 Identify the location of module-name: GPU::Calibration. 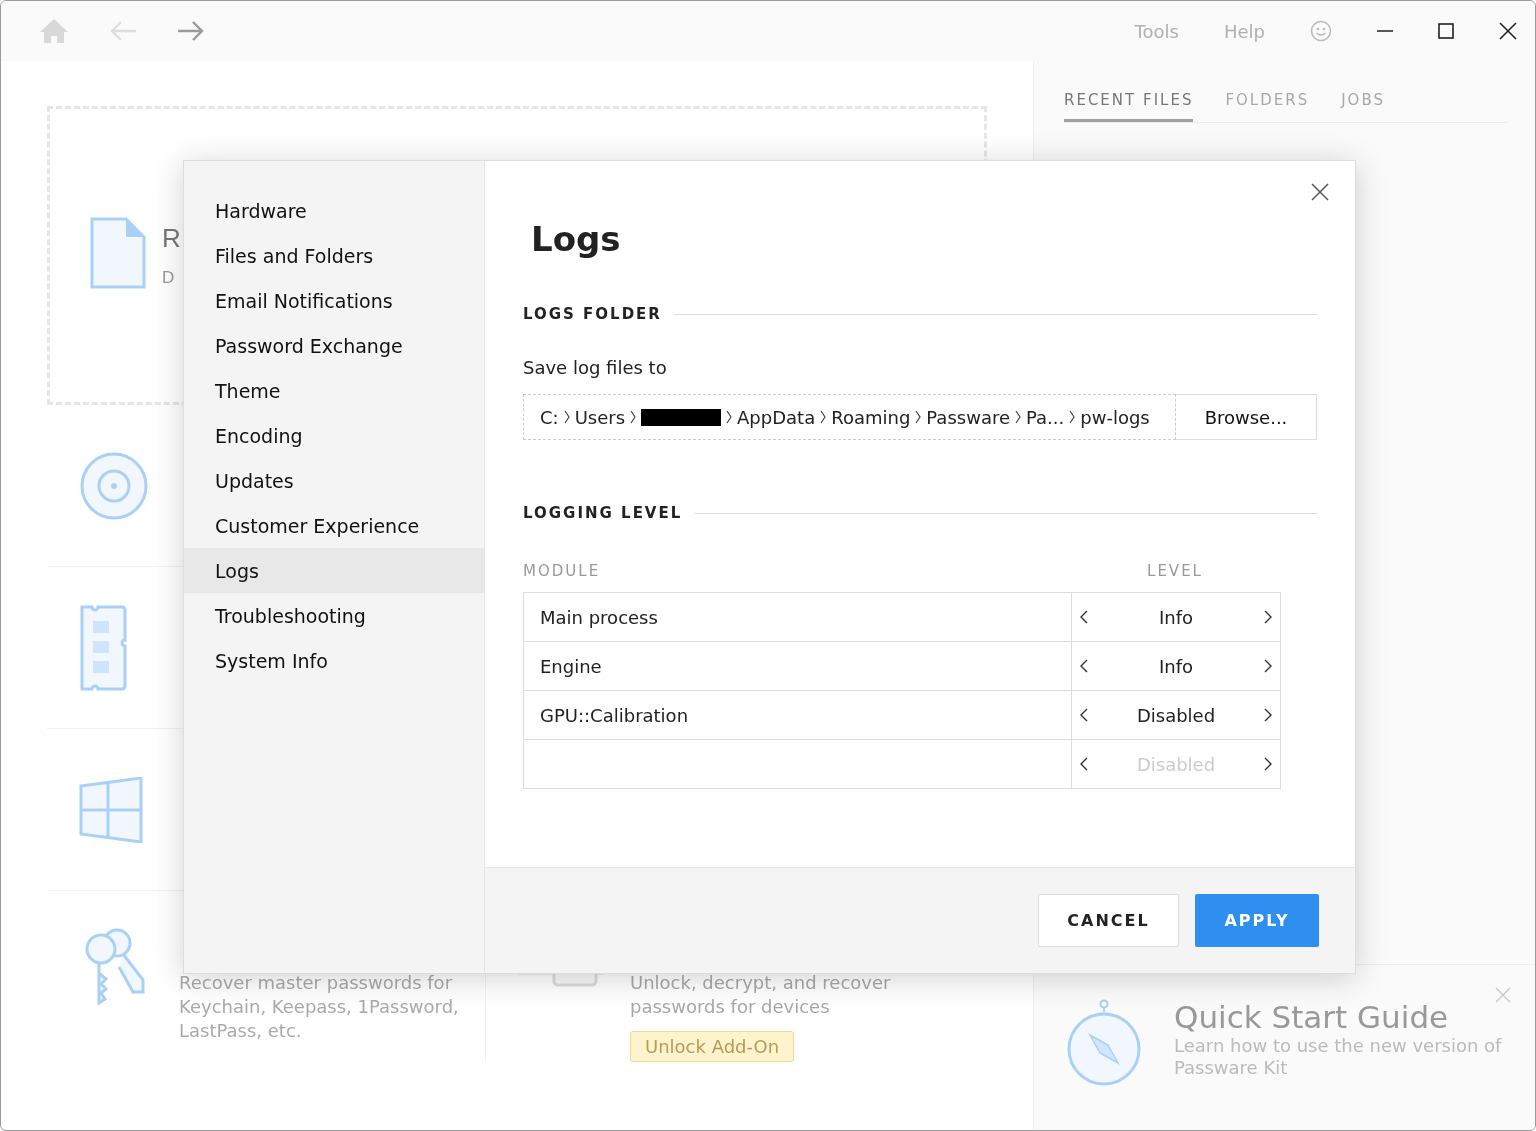
(614, 715).